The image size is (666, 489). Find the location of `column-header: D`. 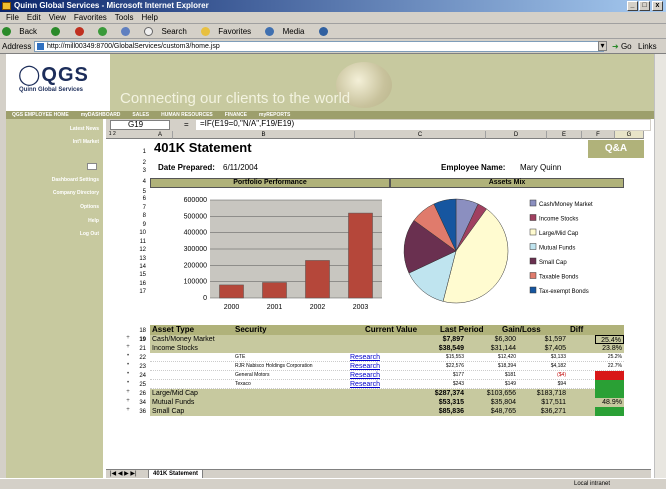

column-header: D is located at coordinates (516, 135).